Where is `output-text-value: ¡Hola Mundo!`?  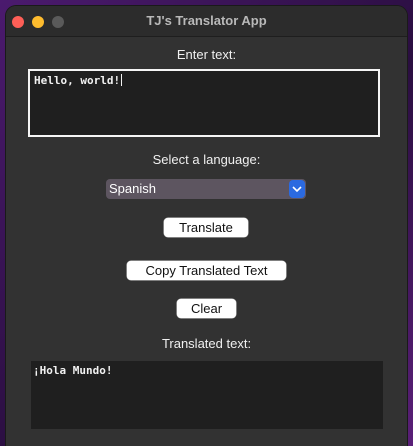 output-text-value: ¡Hola Mundo! is located at coordinates (73, 370).